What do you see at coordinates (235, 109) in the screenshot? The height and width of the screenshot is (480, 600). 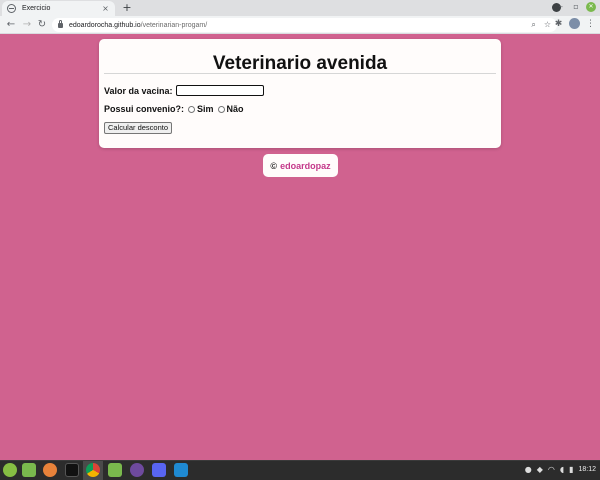 I see `radio-no-label: Não` at bounding box center [235, 109].